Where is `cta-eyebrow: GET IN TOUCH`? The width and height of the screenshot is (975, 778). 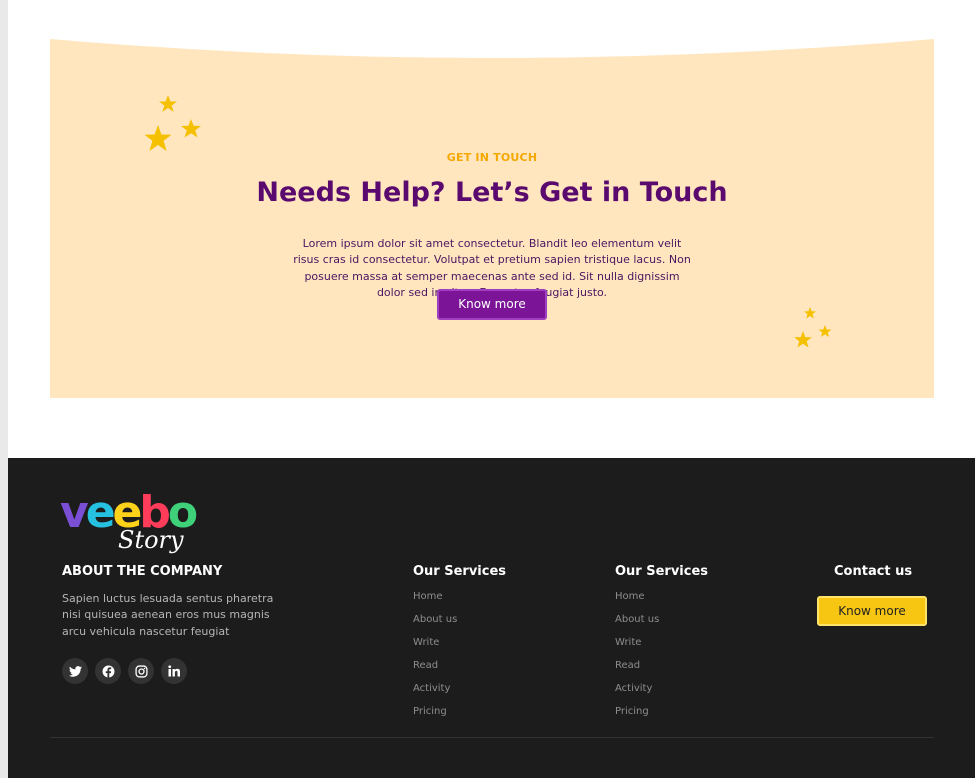 cta-eyebrow: GET IN TOUCH is located at coordinates (492, 157).